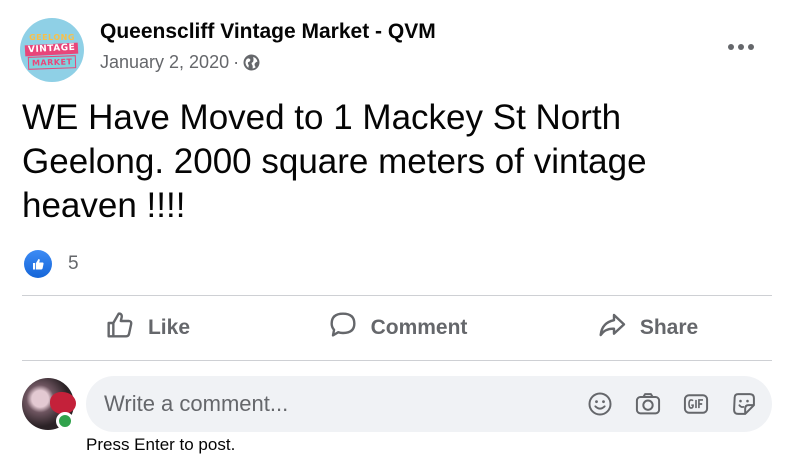  What do you see at coordinates (169, 327) in the screenshot?
I see `like-label: Like` at bounding box center [169, 327].